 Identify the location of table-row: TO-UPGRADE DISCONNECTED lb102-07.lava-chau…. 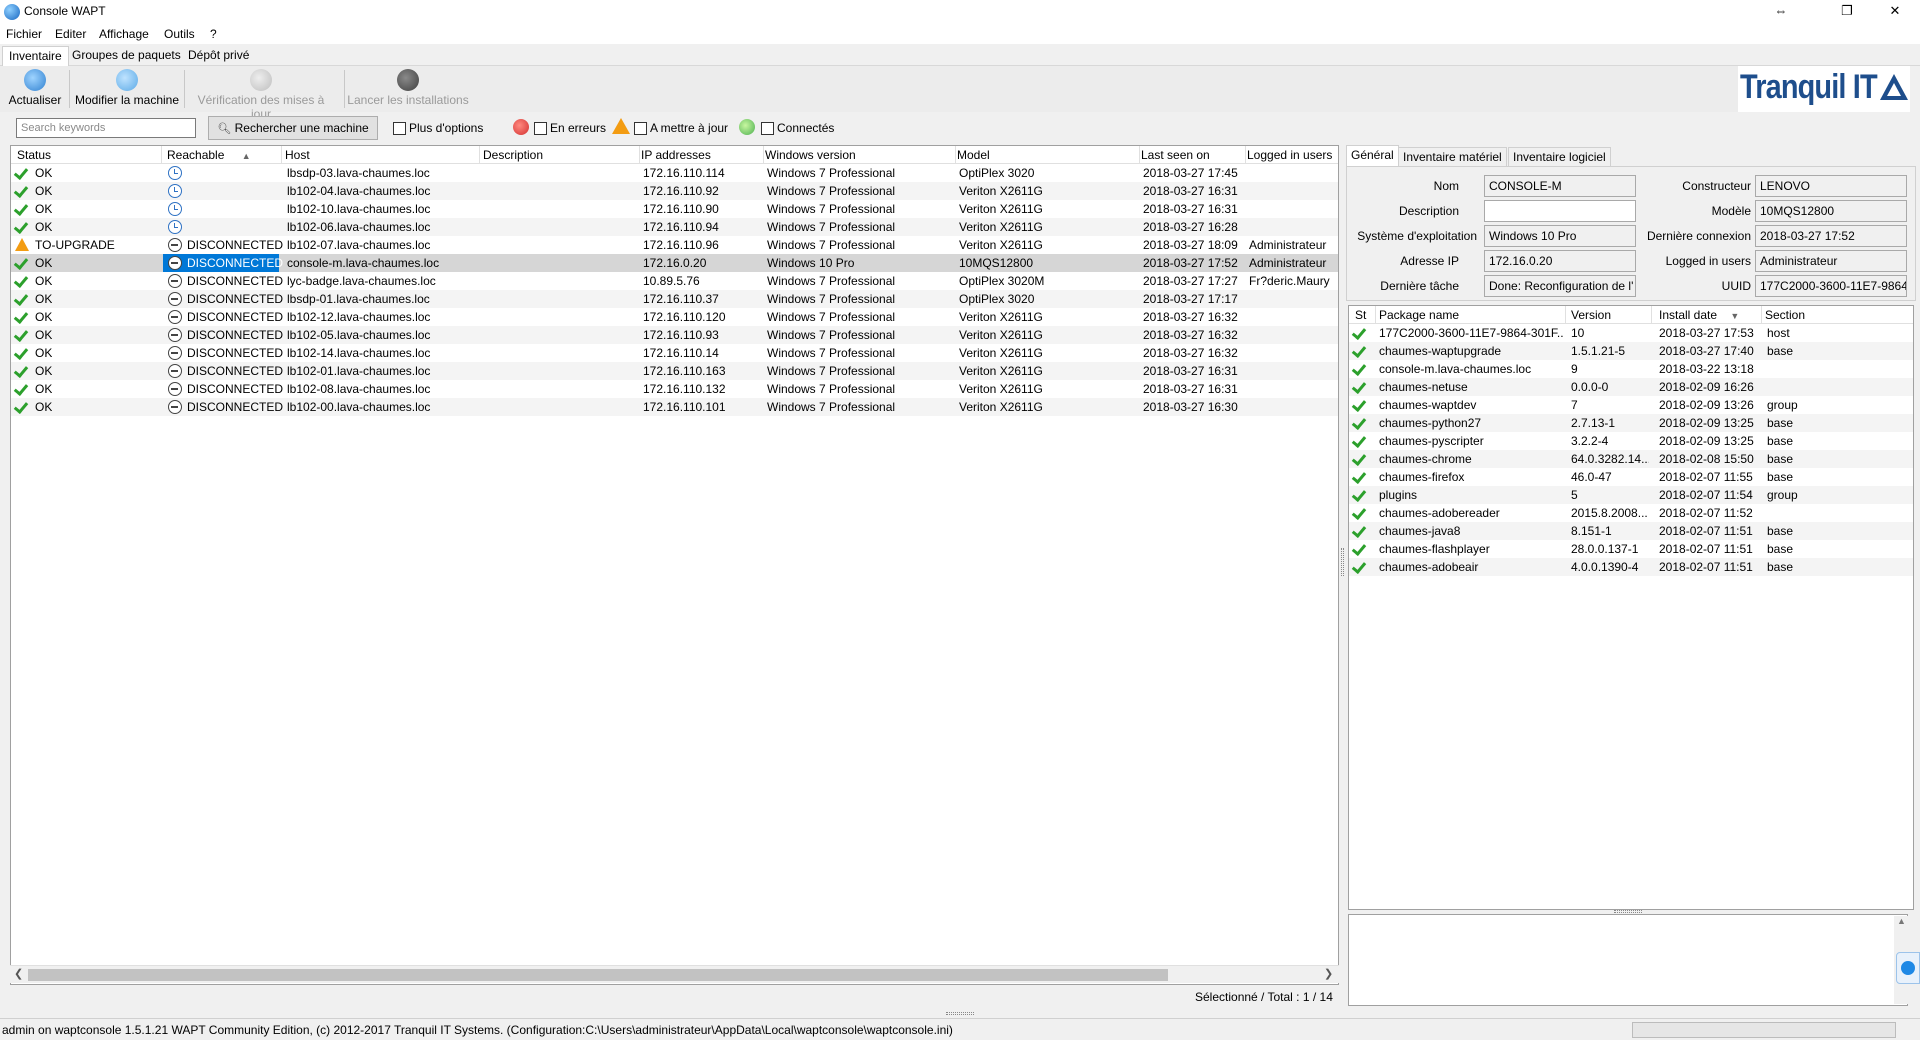
(674, 245).